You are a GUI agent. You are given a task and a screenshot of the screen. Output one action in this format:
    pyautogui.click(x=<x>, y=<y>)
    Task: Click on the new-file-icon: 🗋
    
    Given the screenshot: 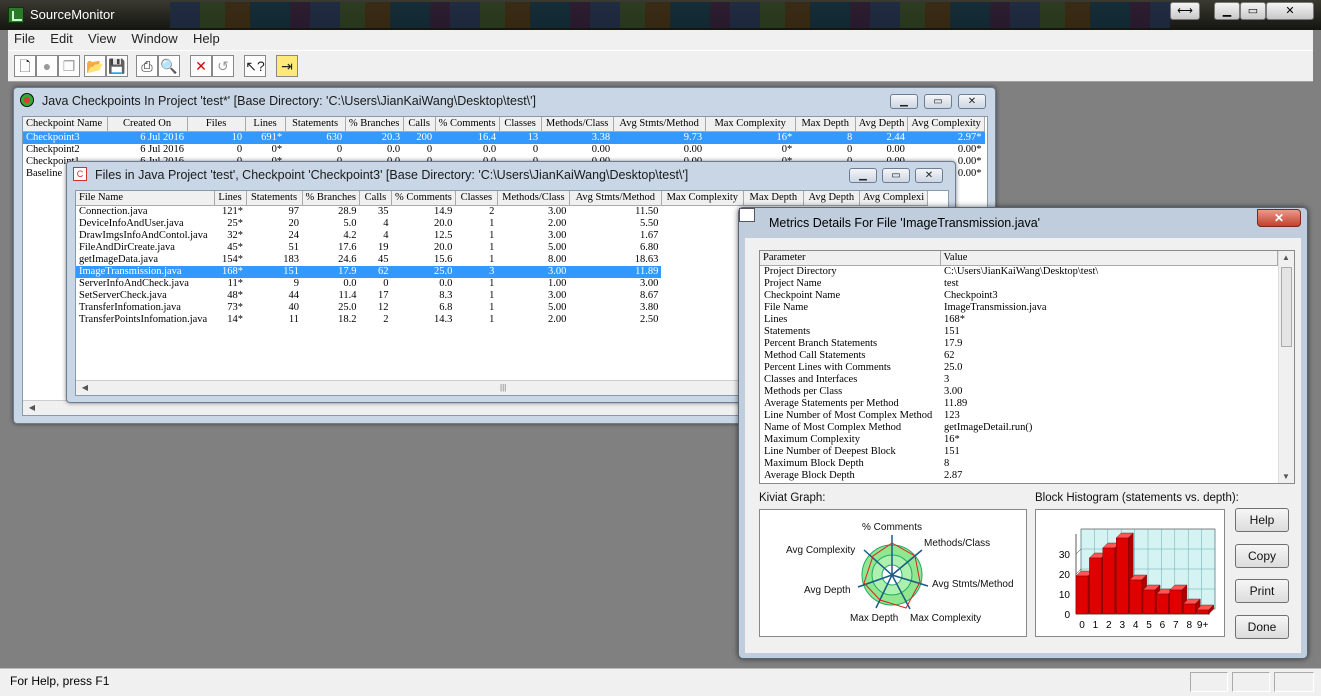 What is the action you would take?
    pyautogui.click(x=25, y=66)
    